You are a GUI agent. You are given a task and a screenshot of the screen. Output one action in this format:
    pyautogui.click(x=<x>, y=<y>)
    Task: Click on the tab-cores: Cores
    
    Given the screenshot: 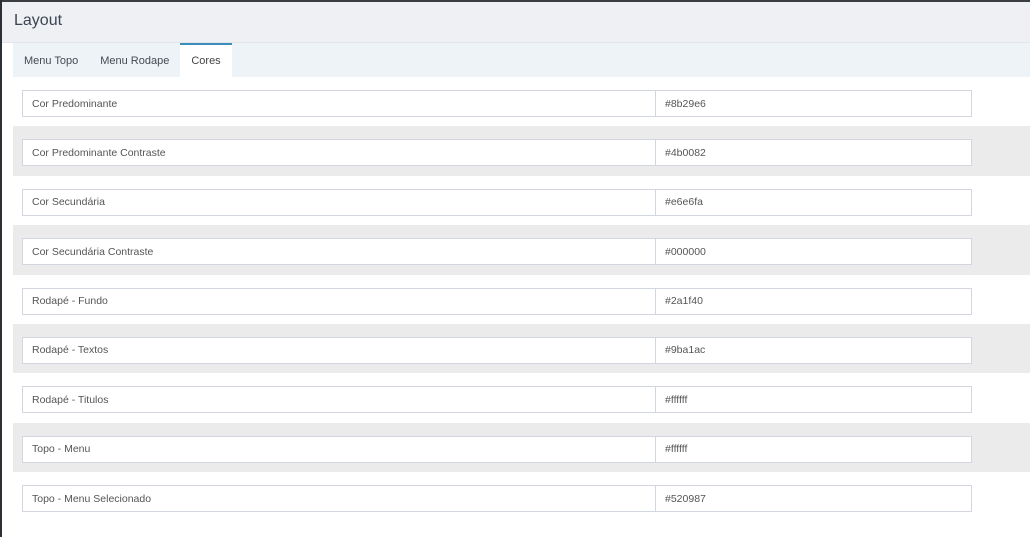 What is the action you would take?
    pyautogui.click(x=206, y=60)
    